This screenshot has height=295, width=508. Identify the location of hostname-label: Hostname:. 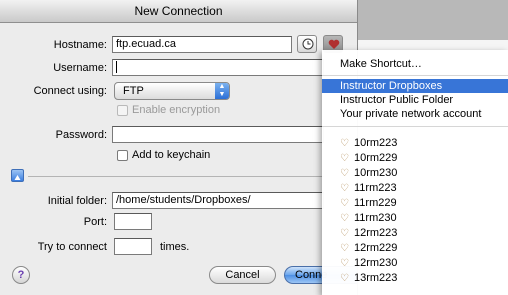
(80, 45).